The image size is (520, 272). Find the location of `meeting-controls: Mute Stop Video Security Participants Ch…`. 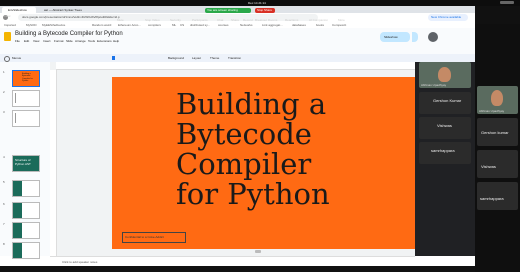

meeting-controls: Mute Stop Video Security Participants Ch… is located at coordinates (230, 15).